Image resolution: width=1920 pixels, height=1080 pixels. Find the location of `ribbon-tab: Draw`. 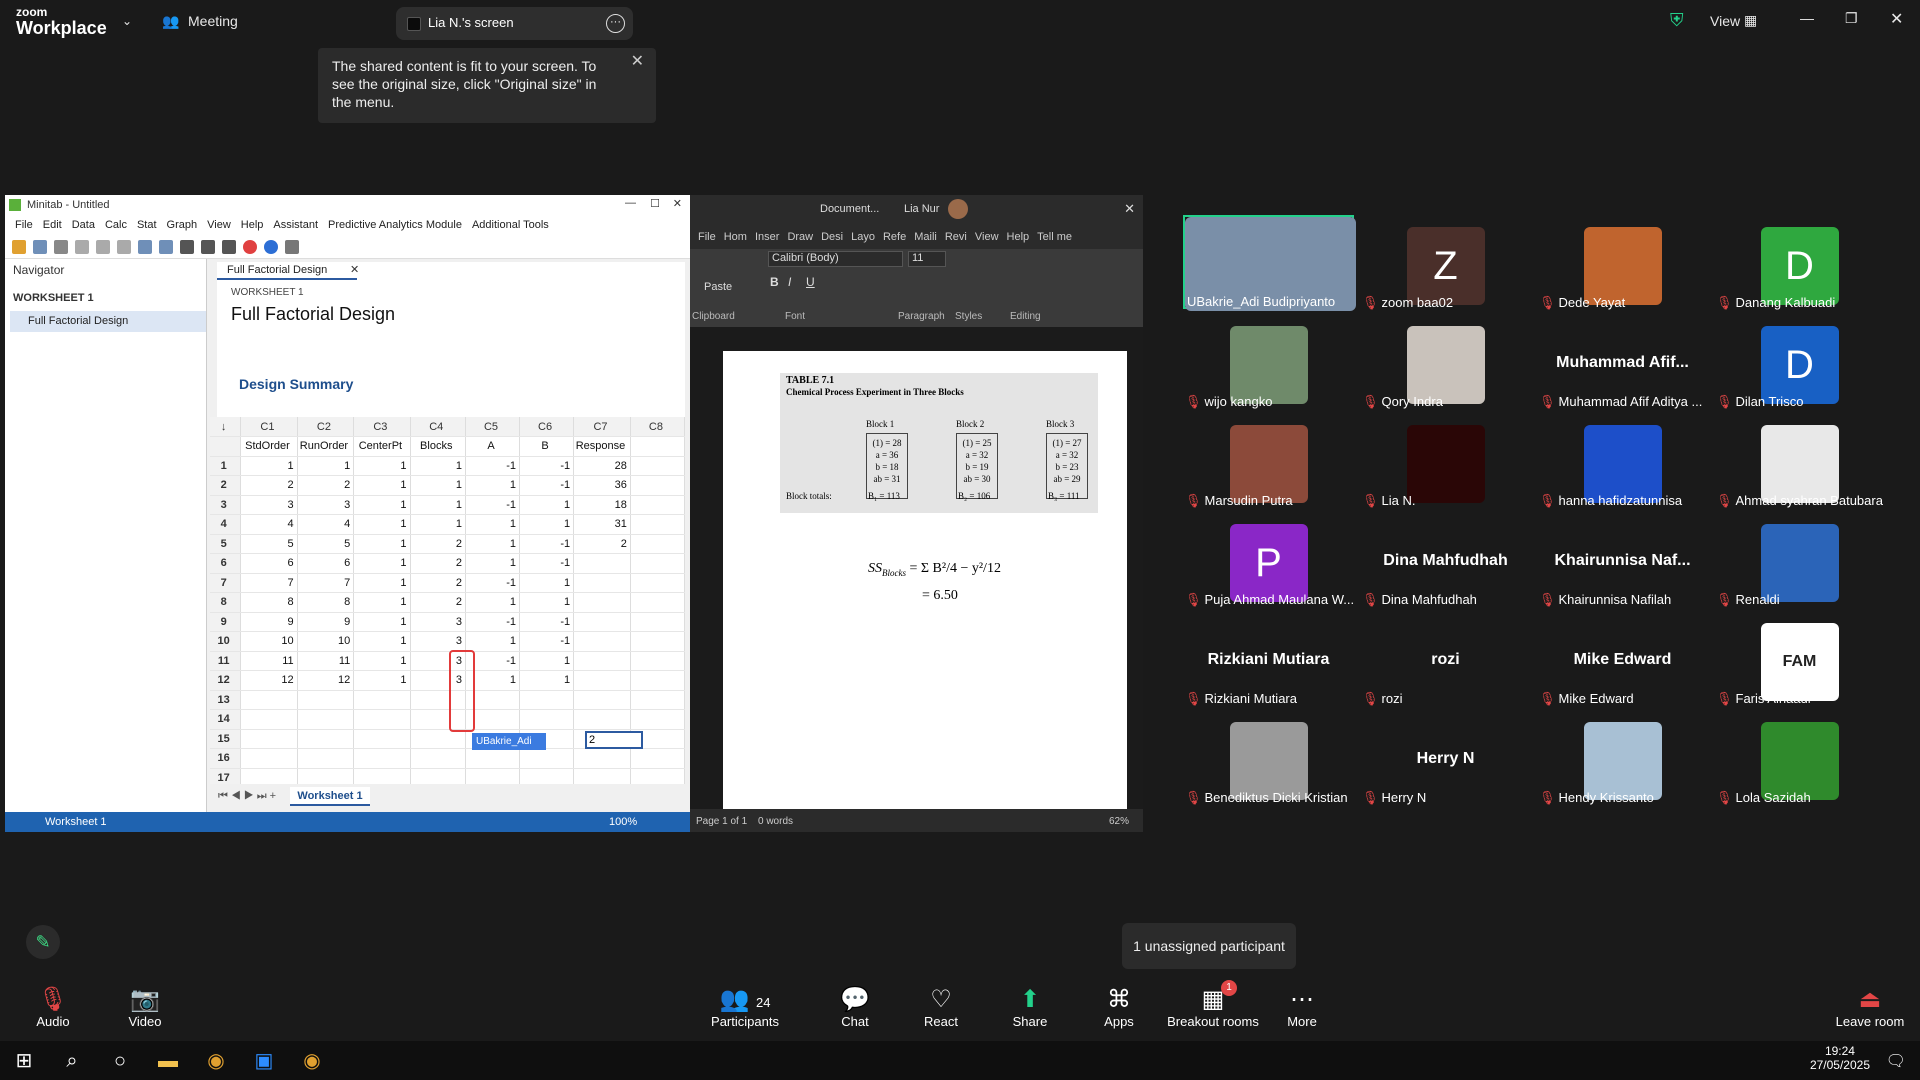

ribbon-tab: Draw is located at coordinates (800, 237).